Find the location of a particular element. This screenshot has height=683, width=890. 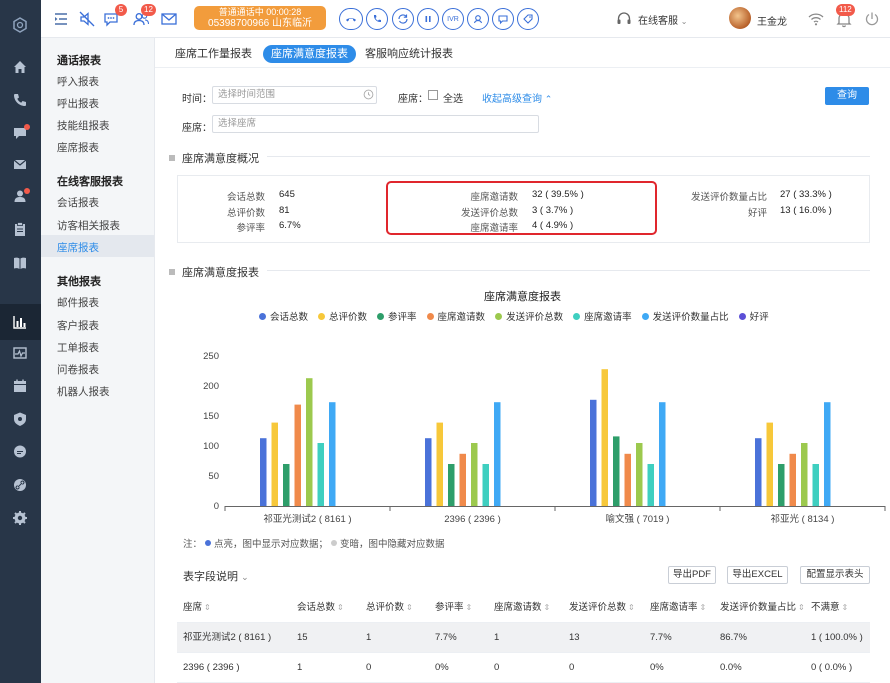

subnav-item-survey: 问卷报表 is located at coordinates (78, 369).